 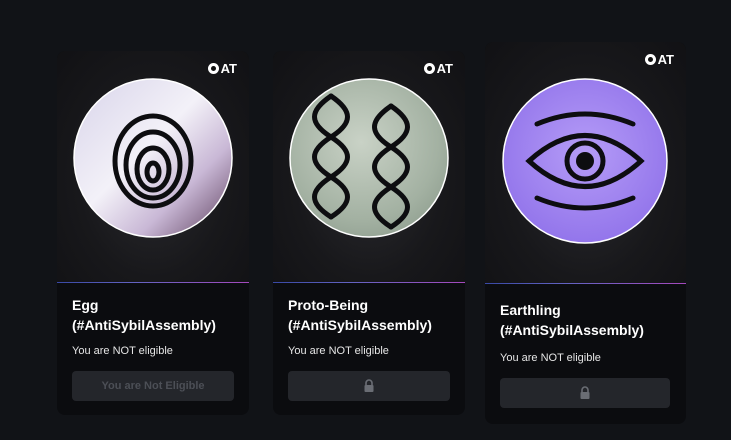 I want to click on eye-badge-icon, so click(x=585, y=161).